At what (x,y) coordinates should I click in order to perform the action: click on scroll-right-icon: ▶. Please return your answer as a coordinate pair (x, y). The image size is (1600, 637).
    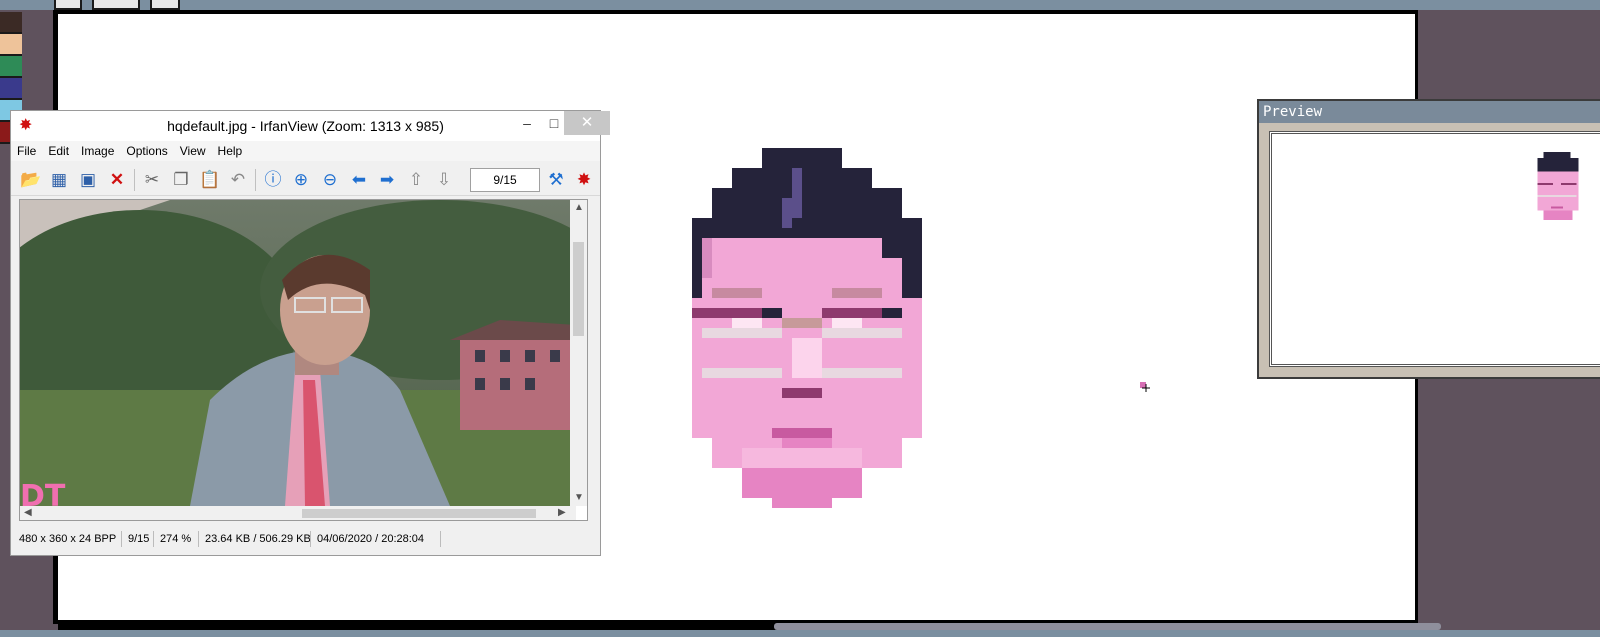
    Looking at the image, I should click on (562, 512).